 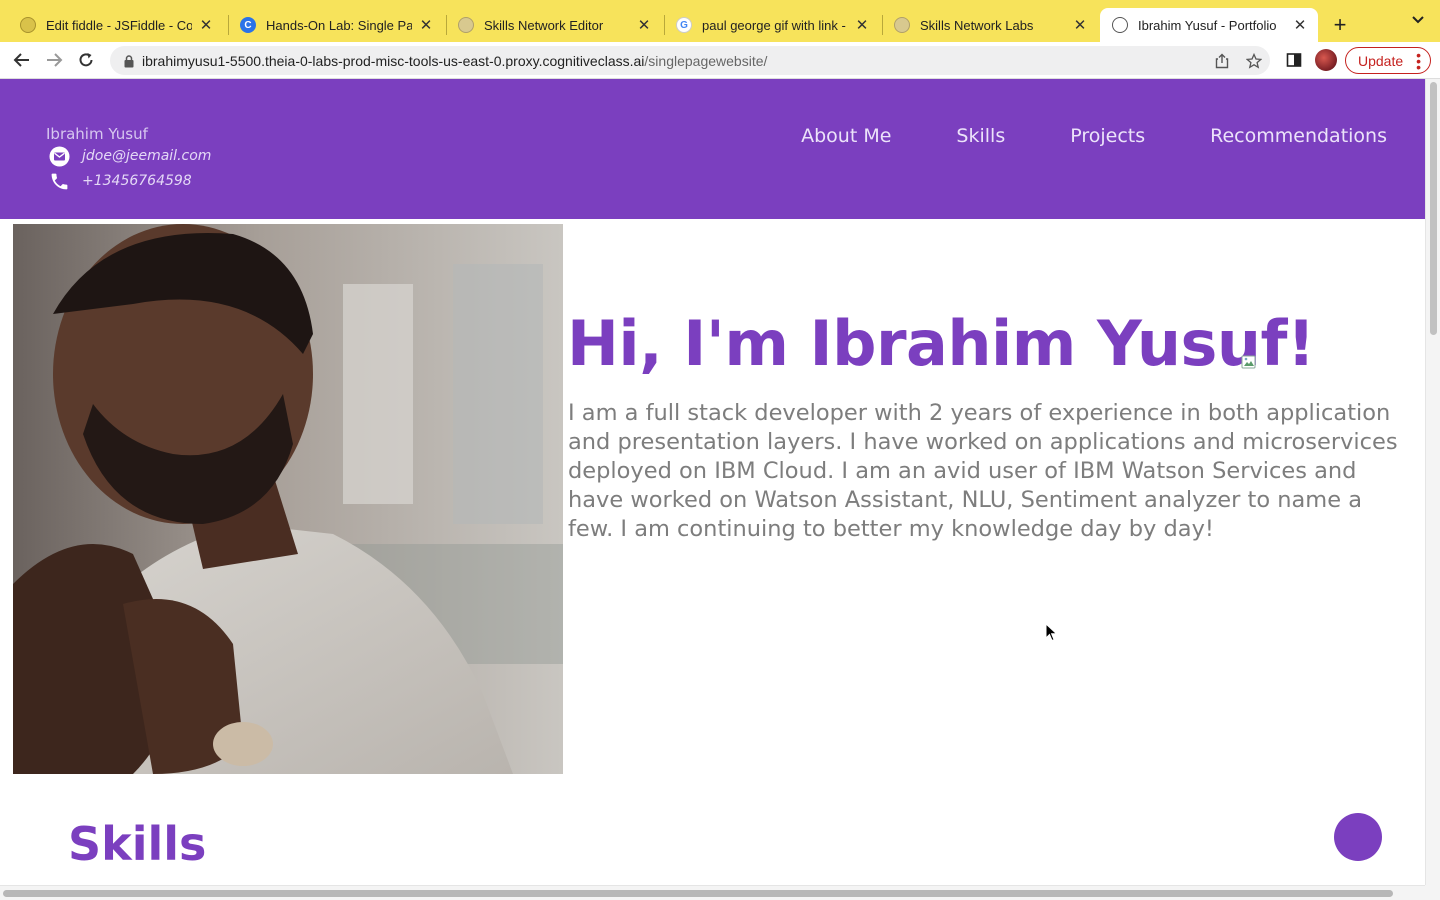 What do you see at coordinates (59, 156) in the screenshot?
I see `envelope-icon` at bounding box center [59, 156].